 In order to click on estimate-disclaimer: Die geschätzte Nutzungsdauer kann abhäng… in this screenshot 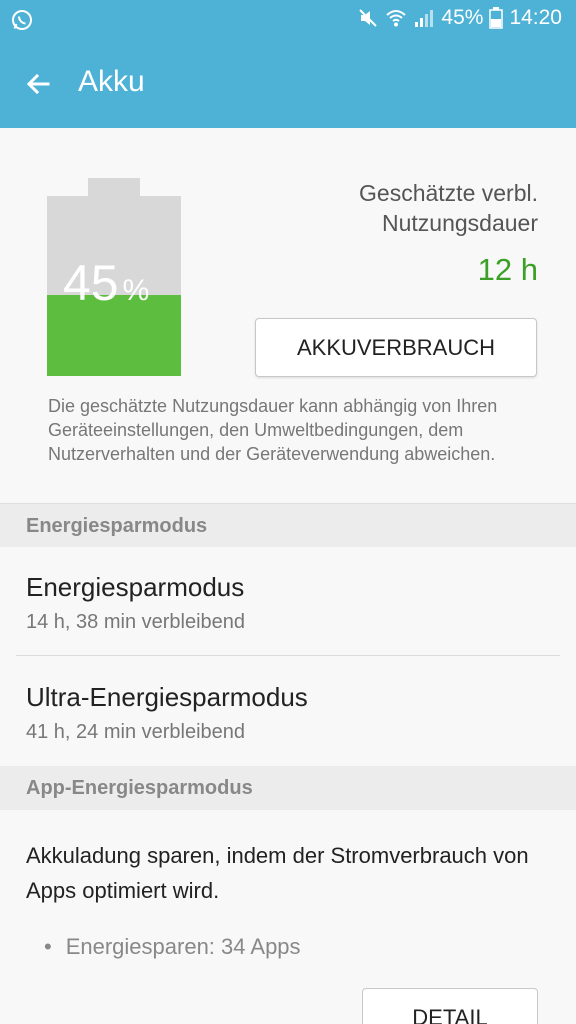, I will do `click(273, 430)`.